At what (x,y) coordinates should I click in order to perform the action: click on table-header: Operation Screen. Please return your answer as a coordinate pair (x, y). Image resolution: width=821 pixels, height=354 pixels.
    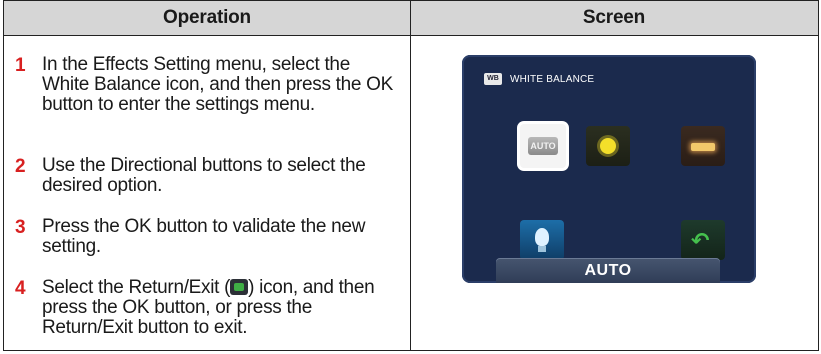
    Looking at the image, I should click on (411, 18).